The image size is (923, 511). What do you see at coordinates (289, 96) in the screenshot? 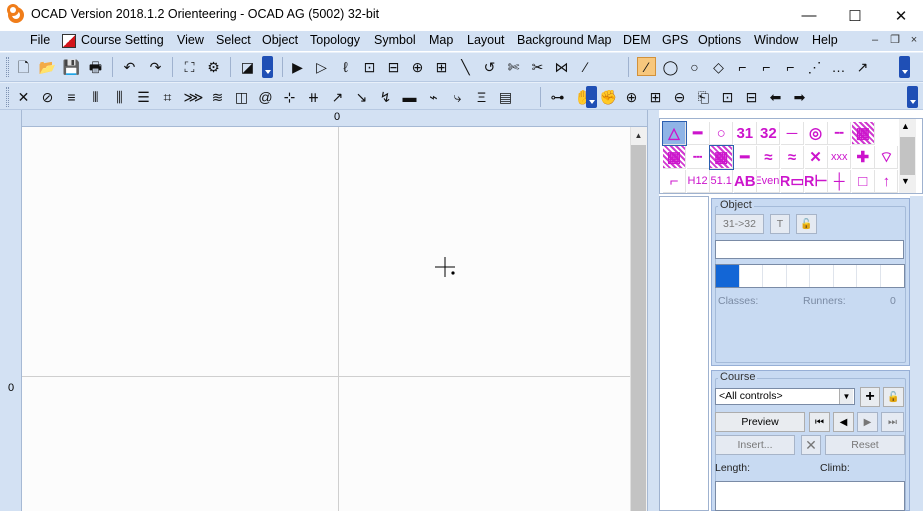
I see `split-icon: ⊹` at bounding box center [289, 96].